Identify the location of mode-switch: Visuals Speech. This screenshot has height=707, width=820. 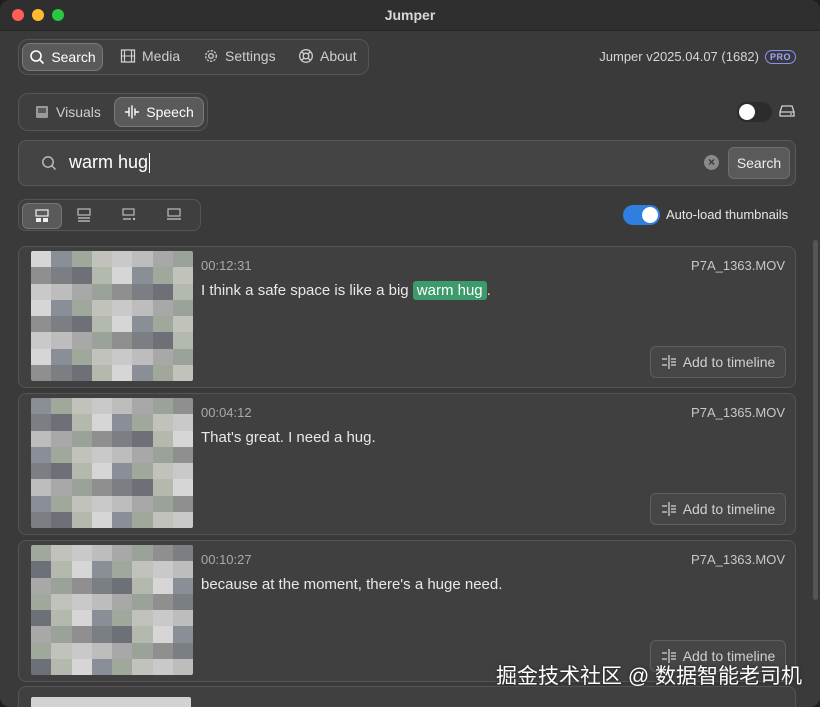
(113, 112).